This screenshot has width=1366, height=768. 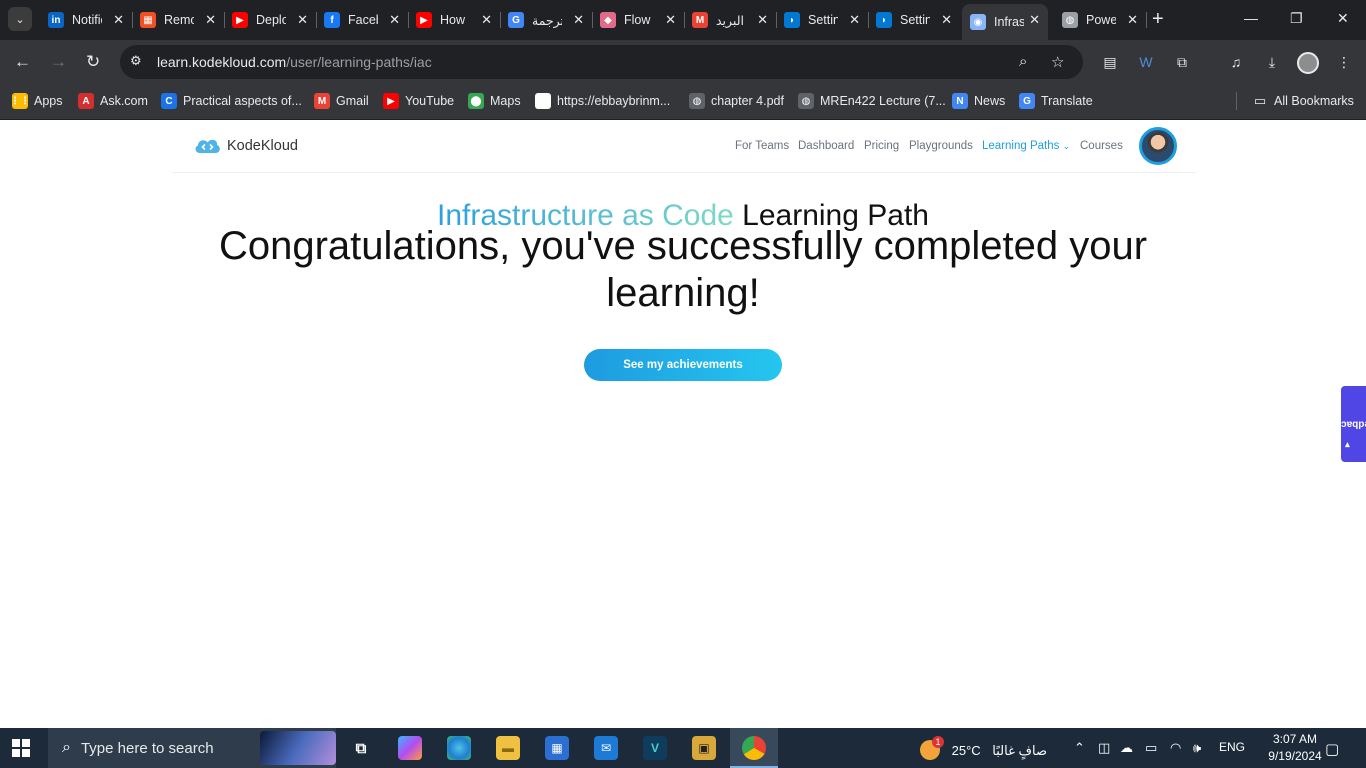 What do you see at coordinates (606, 748) in the screenshot?
I see `mail-icon: ✉` at bounding box center [606, 748].